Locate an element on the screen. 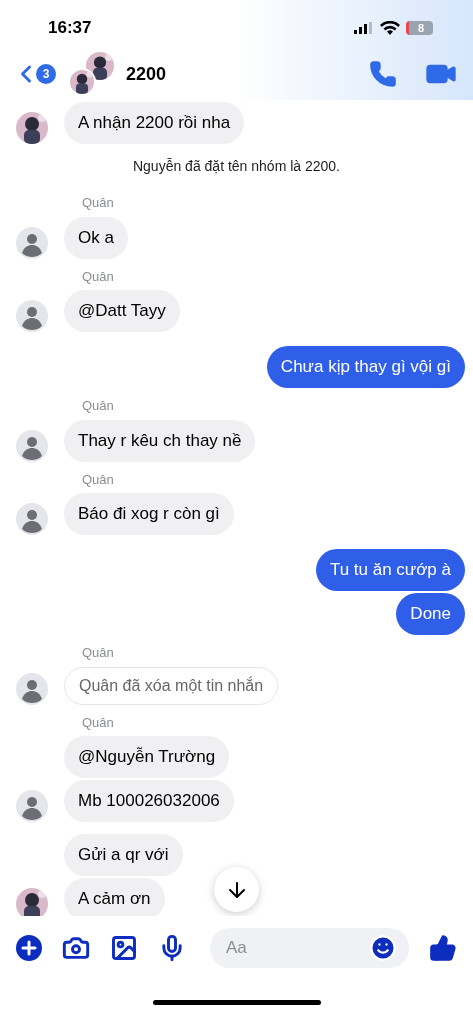 The width and height of the screenshot is (473, 1024). received-message: Gửi a qr với is located at coordinates (123, 855).